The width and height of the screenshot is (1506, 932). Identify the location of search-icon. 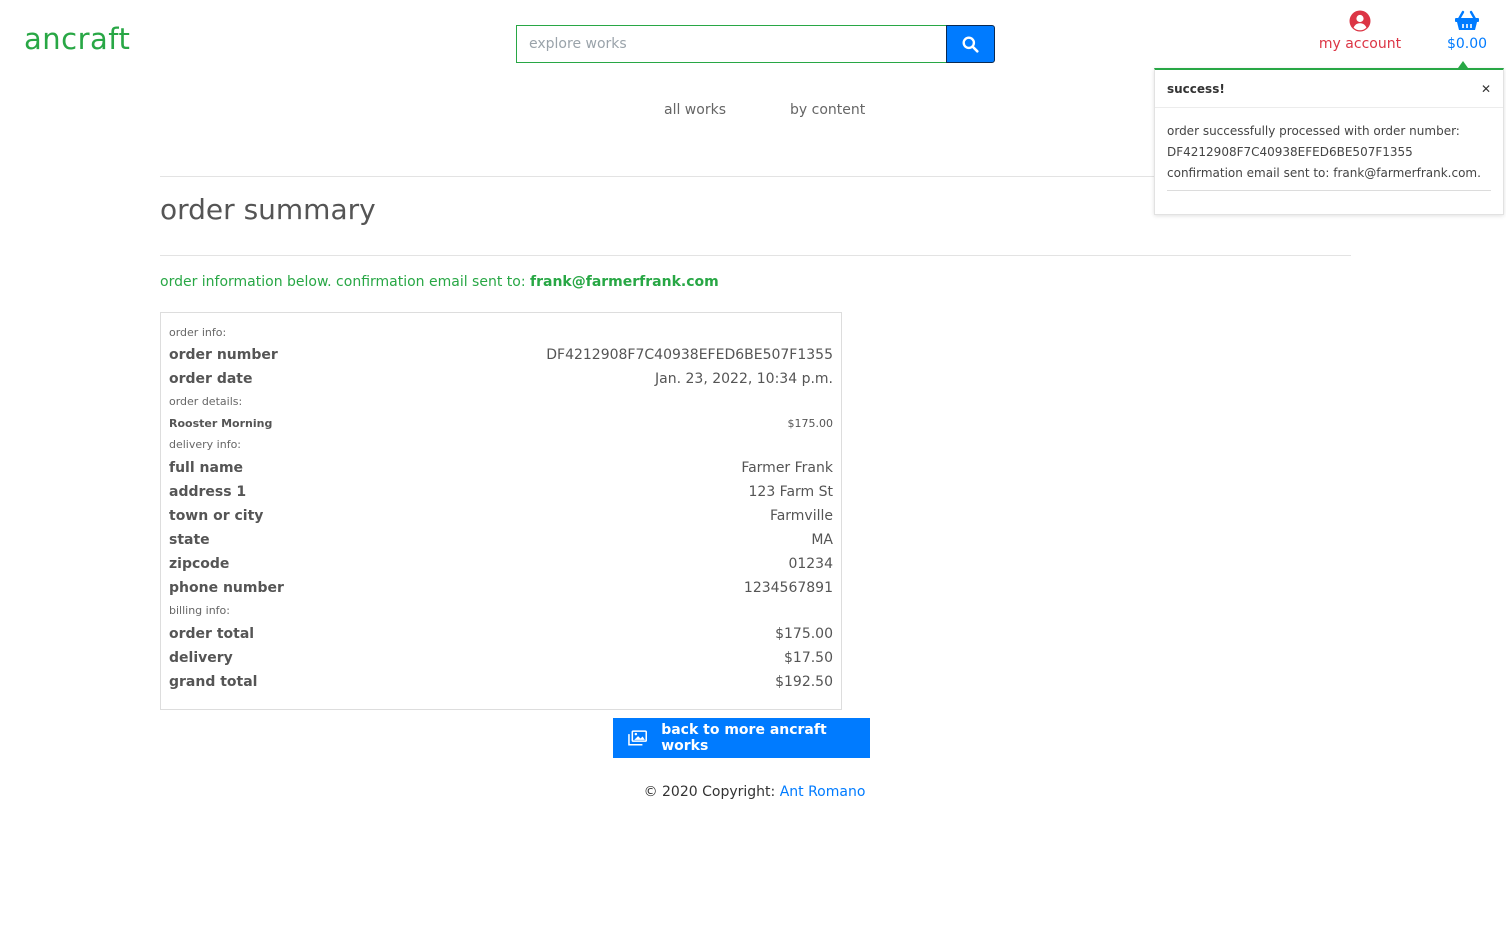
(970, 44).